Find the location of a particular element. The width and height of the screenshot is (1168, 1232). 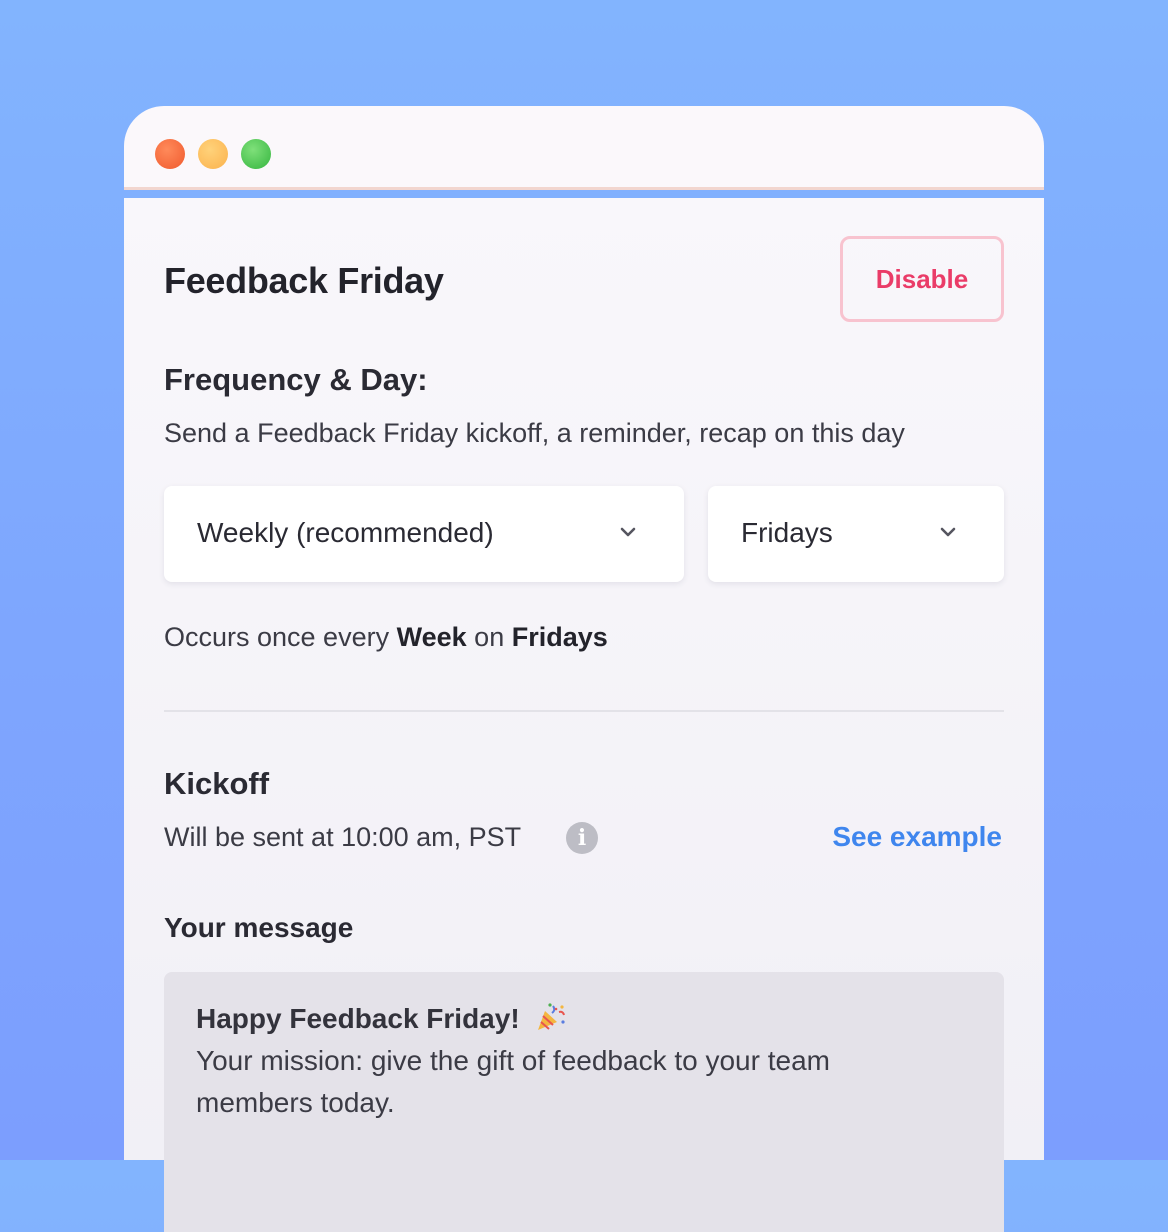

occurs-day: Fridays is located at coordinates (559, 637).